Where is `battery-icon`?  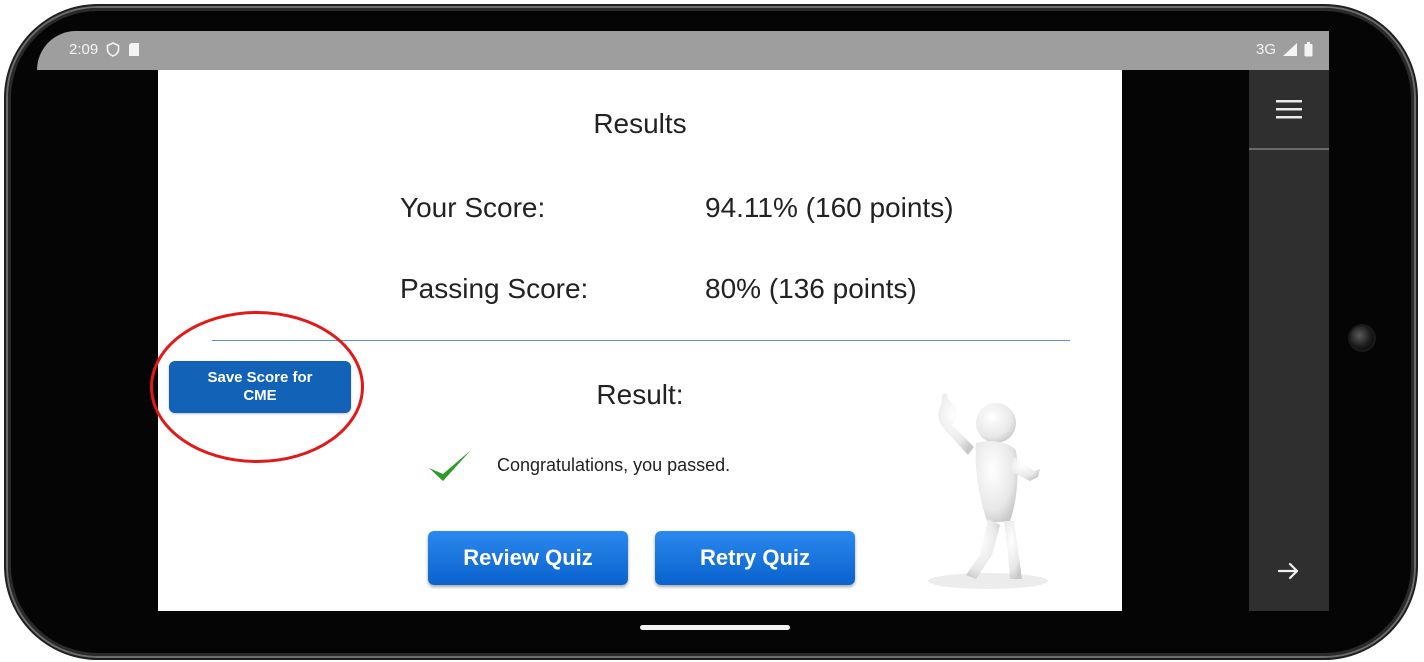
battery-icon is located at coordinates (1308, 49).